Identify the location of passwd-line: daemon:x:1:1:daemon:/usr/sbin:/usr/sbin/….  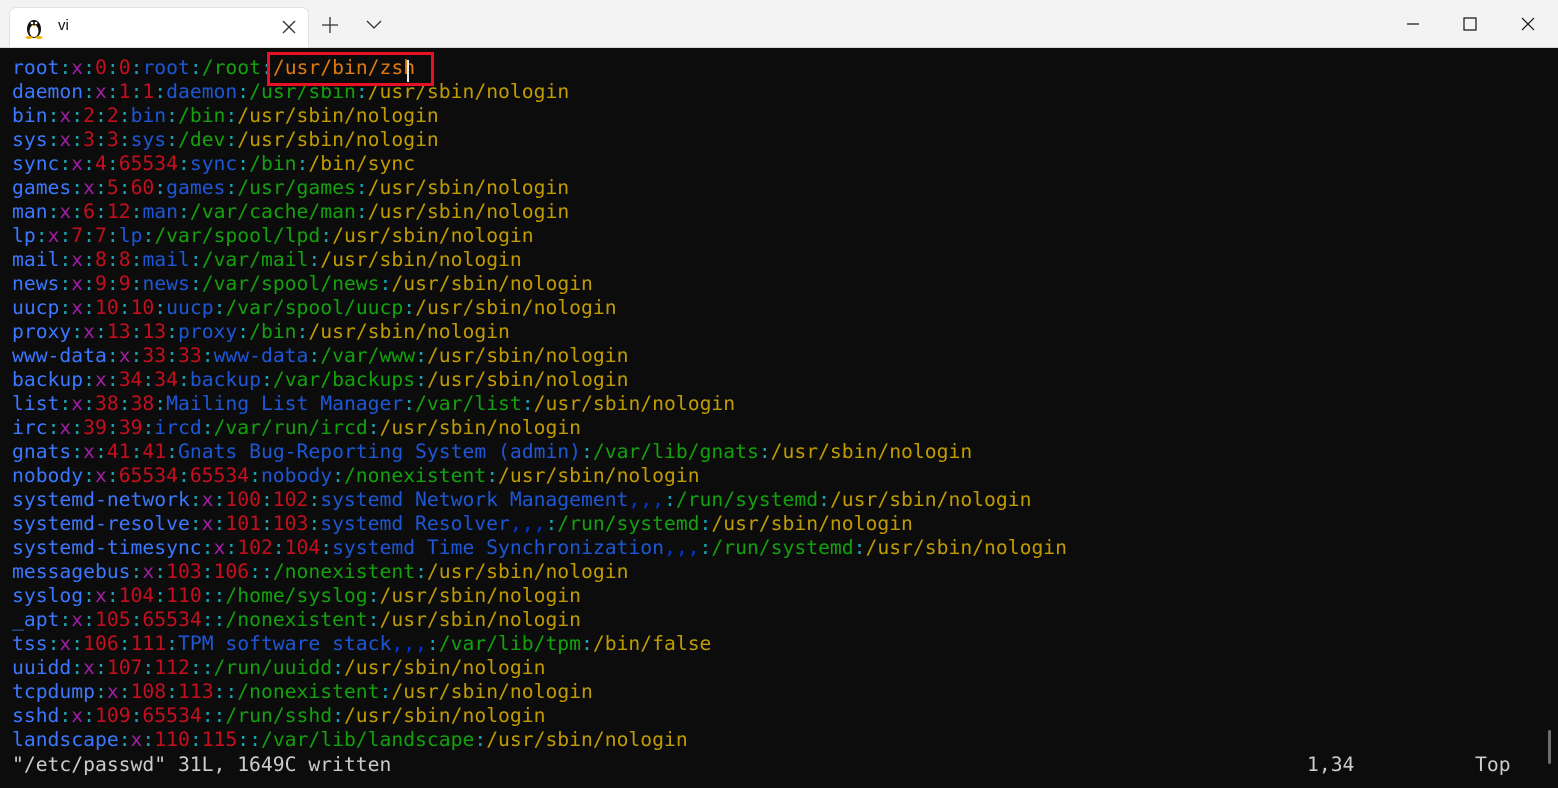
(539, 92).